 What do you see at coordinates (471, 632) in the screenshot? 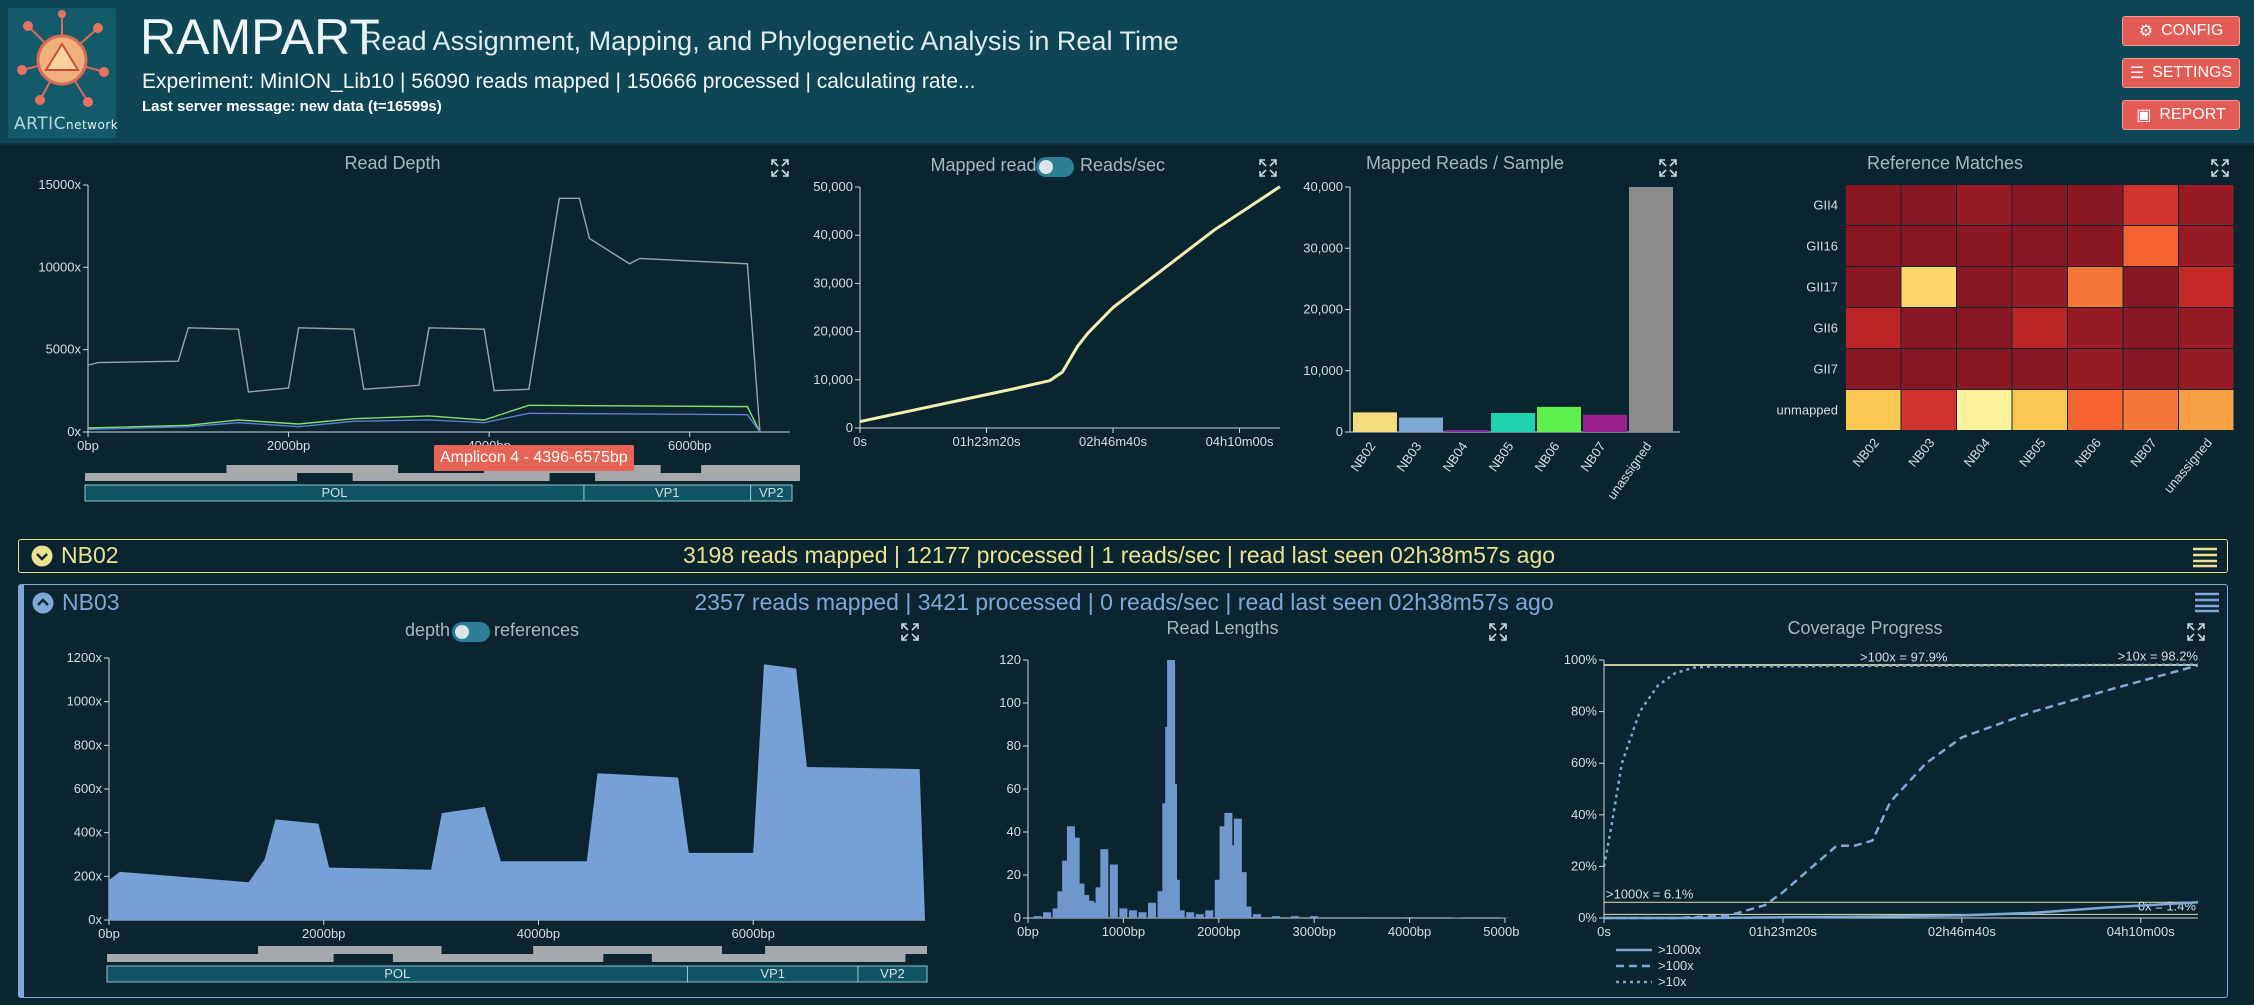
I see `depth-references-toggle` at bounding box center [471, 632].